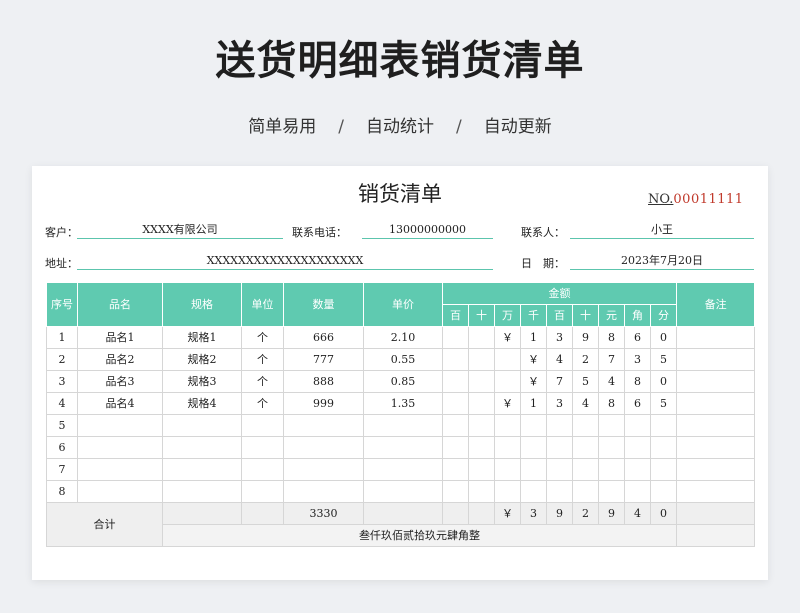  I want to click on row-amount-digit: 9, so click(585, 337).